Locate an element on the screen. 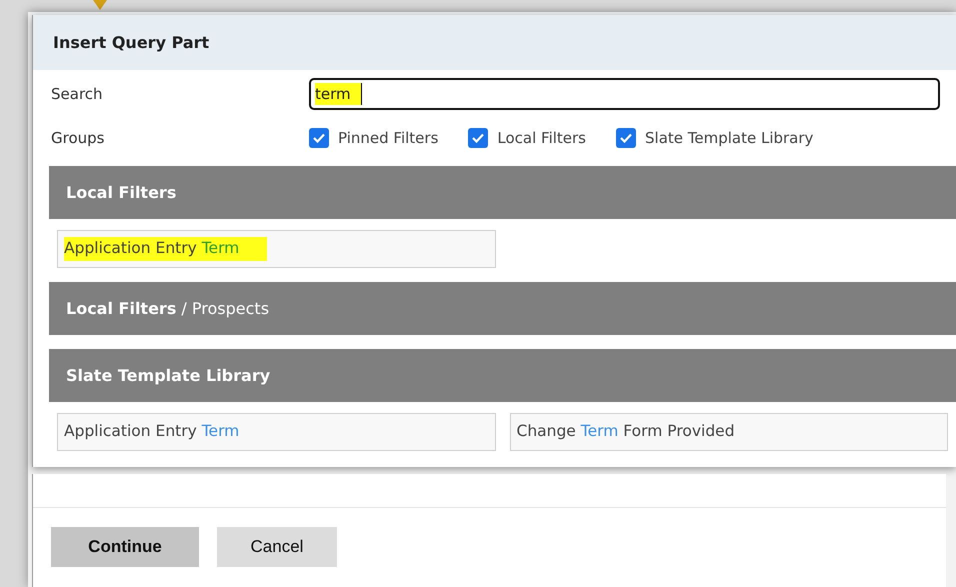 The image size is (956, 587). checkbox-label: Slate Template Library is located at coordinates (729, 138).